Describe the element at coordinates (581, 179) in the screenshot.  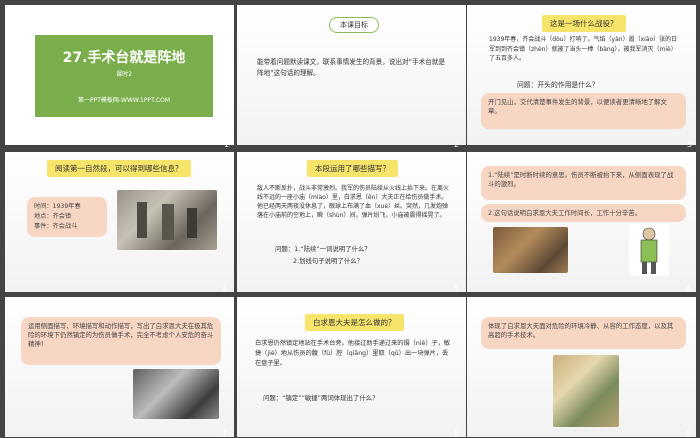
I see `note-1-text: 1.“陆续”是时断时续的意思。伤员不断被抬下来，从侧面表现了战斗的激烈。` at that location.